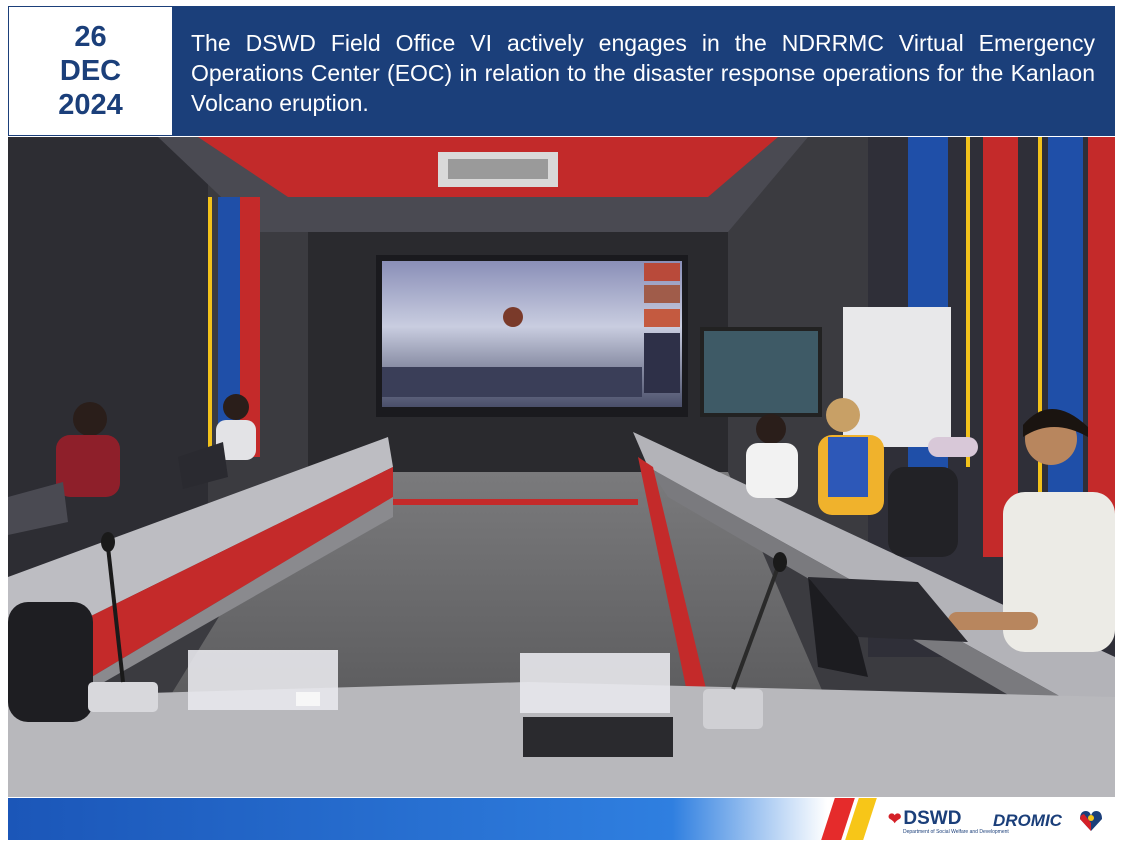 This screenshot has width=1123, height=842. I want to click on bagong-pilipinas-logo-icon, so click(1091, 821).